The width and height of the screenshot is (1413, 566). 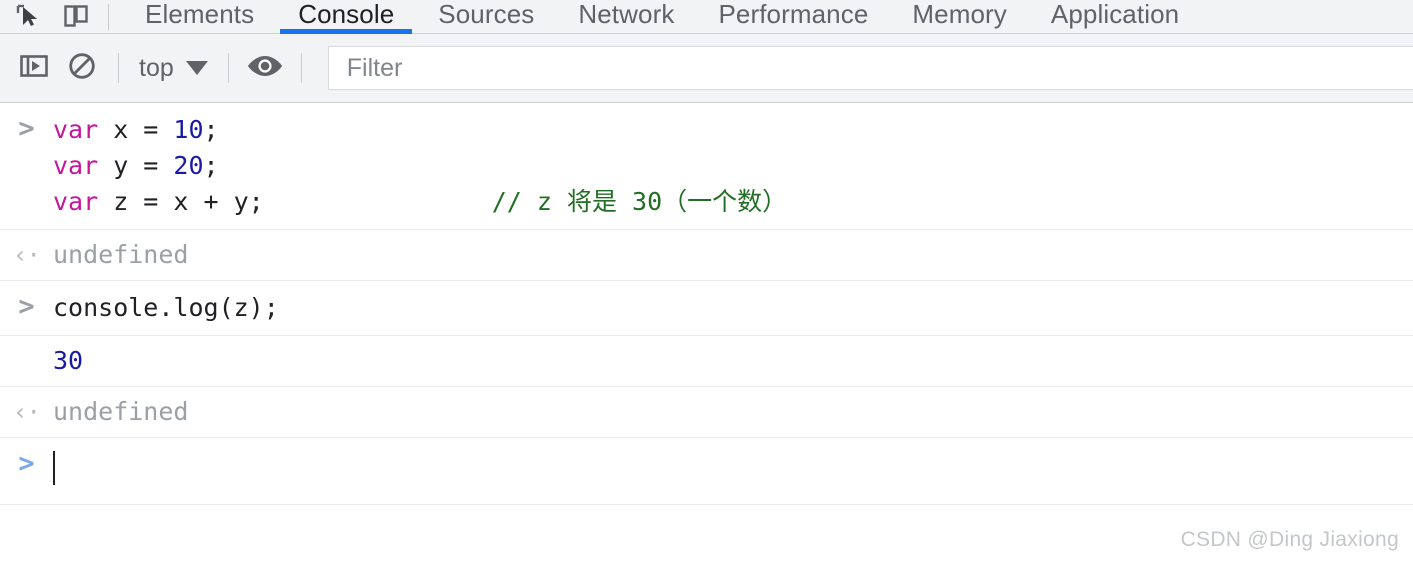 I want to click on inspect-element-icon, so click(x=28, y=16).